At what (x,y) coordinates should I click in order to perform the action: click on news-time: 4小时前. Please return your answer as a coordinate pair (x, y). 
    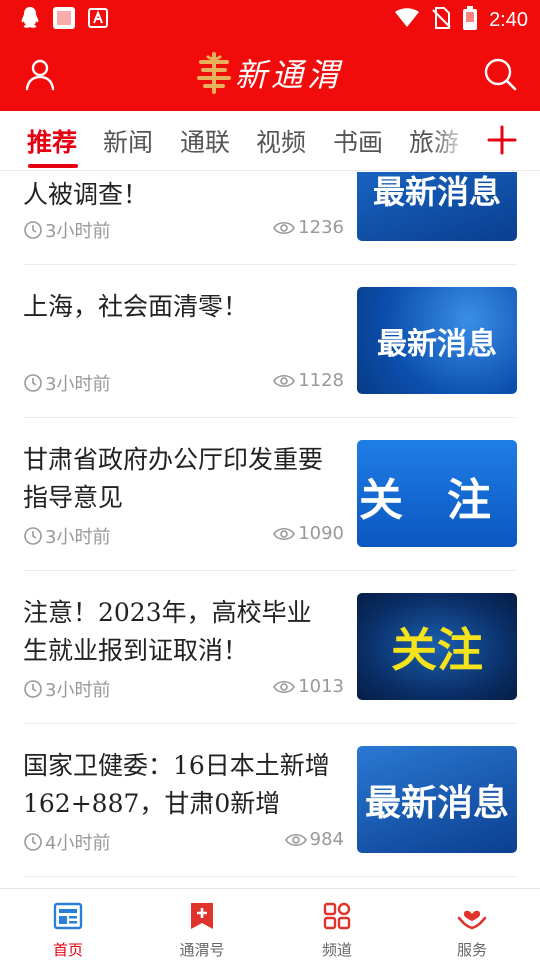
    Looking at the image, I should click on (66, 842).